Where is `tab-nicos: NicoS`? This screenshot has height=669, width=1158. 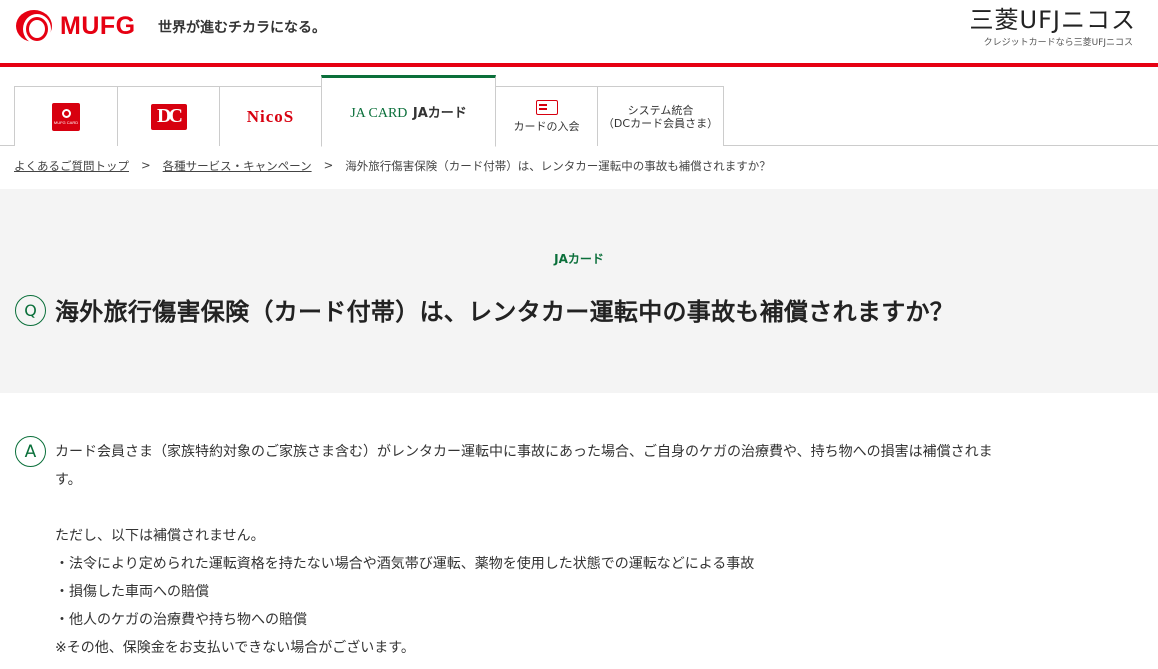 tab-nicos: NicoS is located at coordinates (270, 116).